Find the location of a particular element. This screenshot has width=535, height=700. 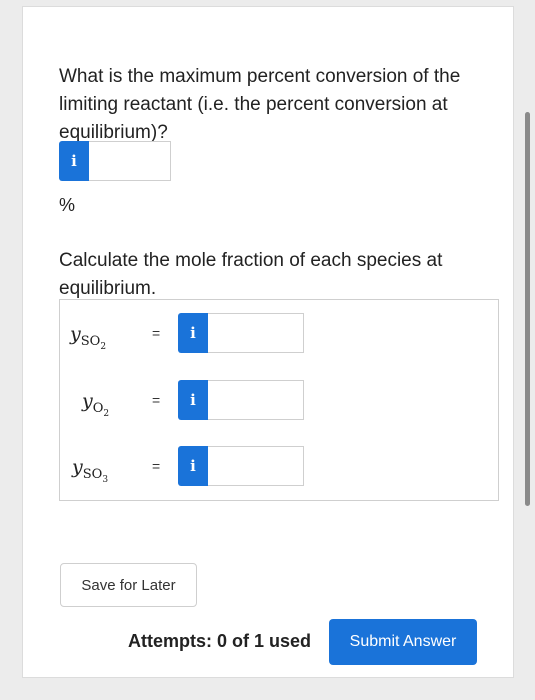

submit-answer-button: Submit Answer is located at coordinates (403, 642).